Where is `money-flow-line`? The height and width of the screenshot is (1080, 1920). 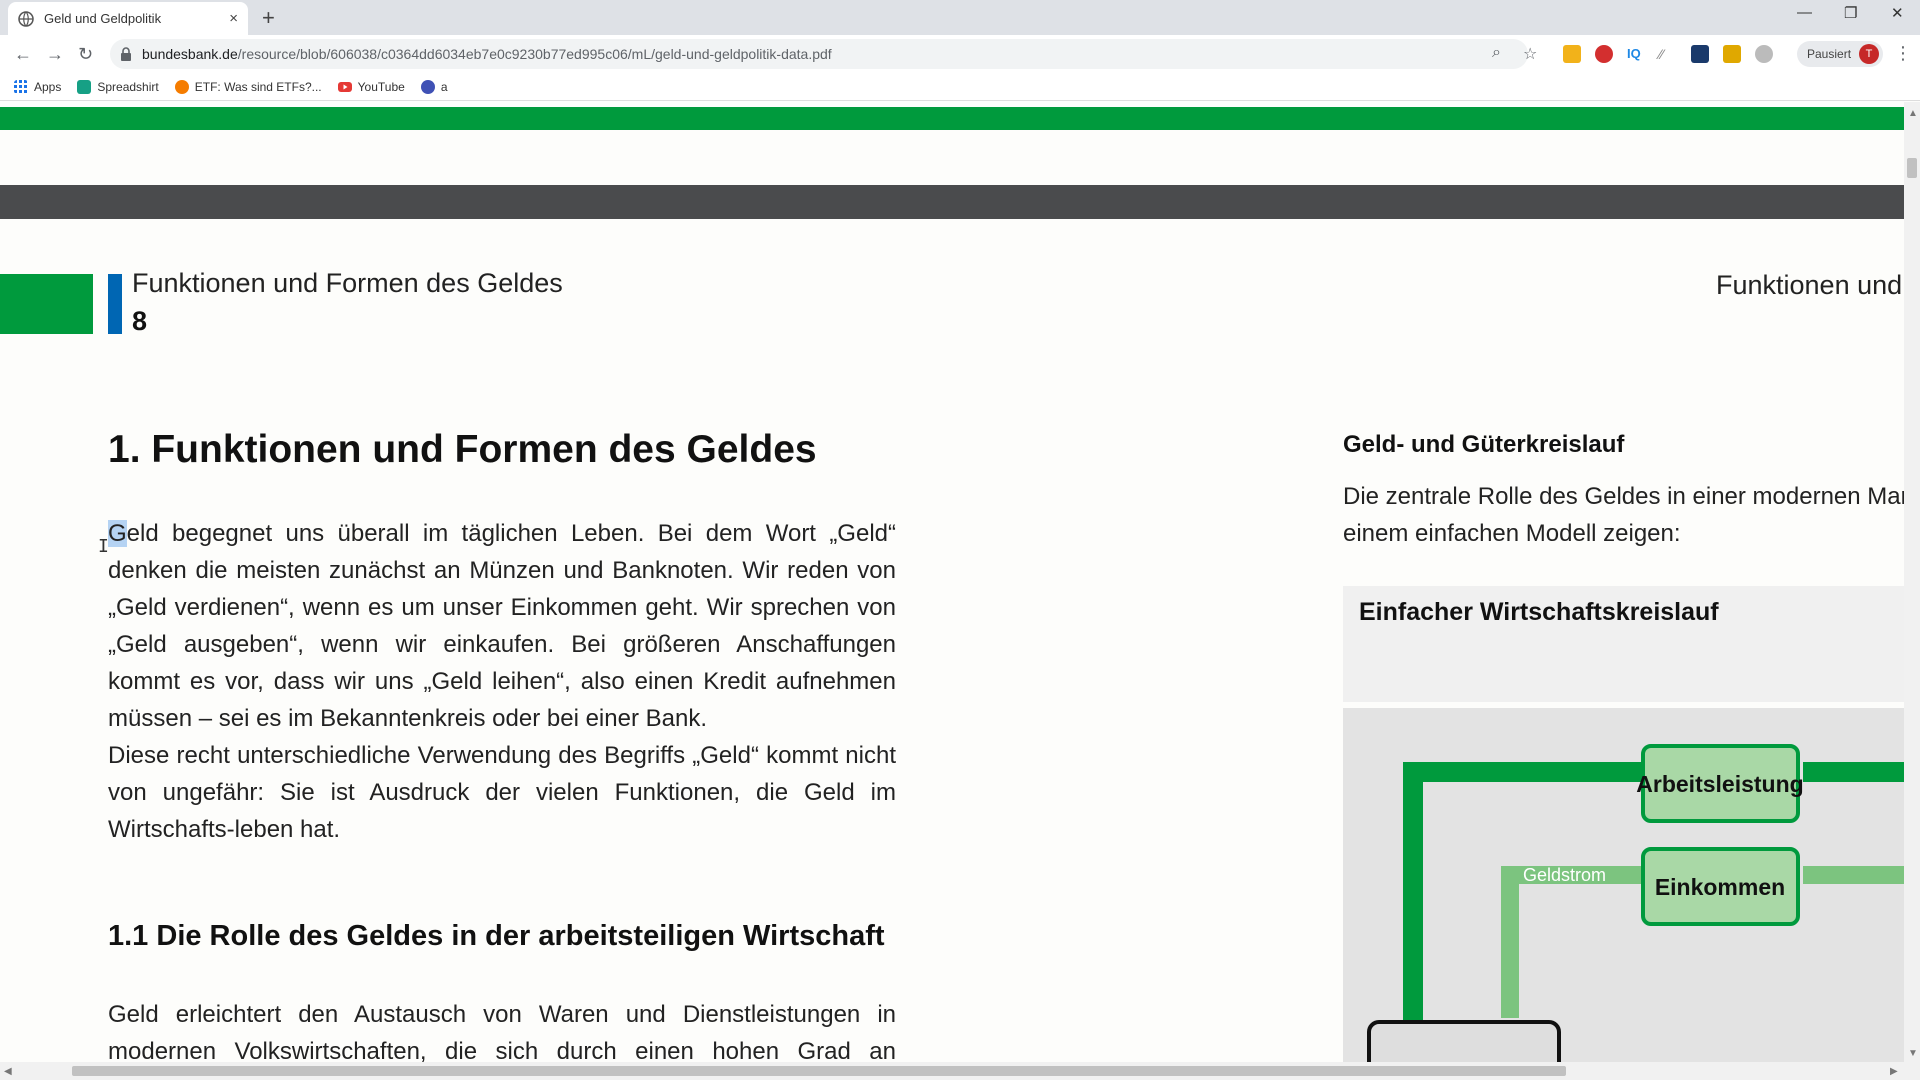
money-flow-line is located at coordinates (1577, 942).